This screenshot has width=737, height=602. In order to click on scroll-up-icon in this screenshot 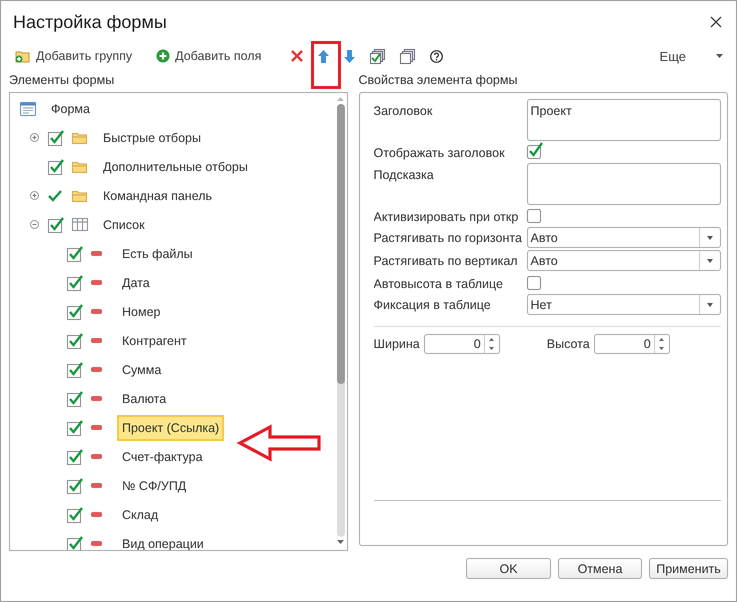, I will do `click(340, 99)`.